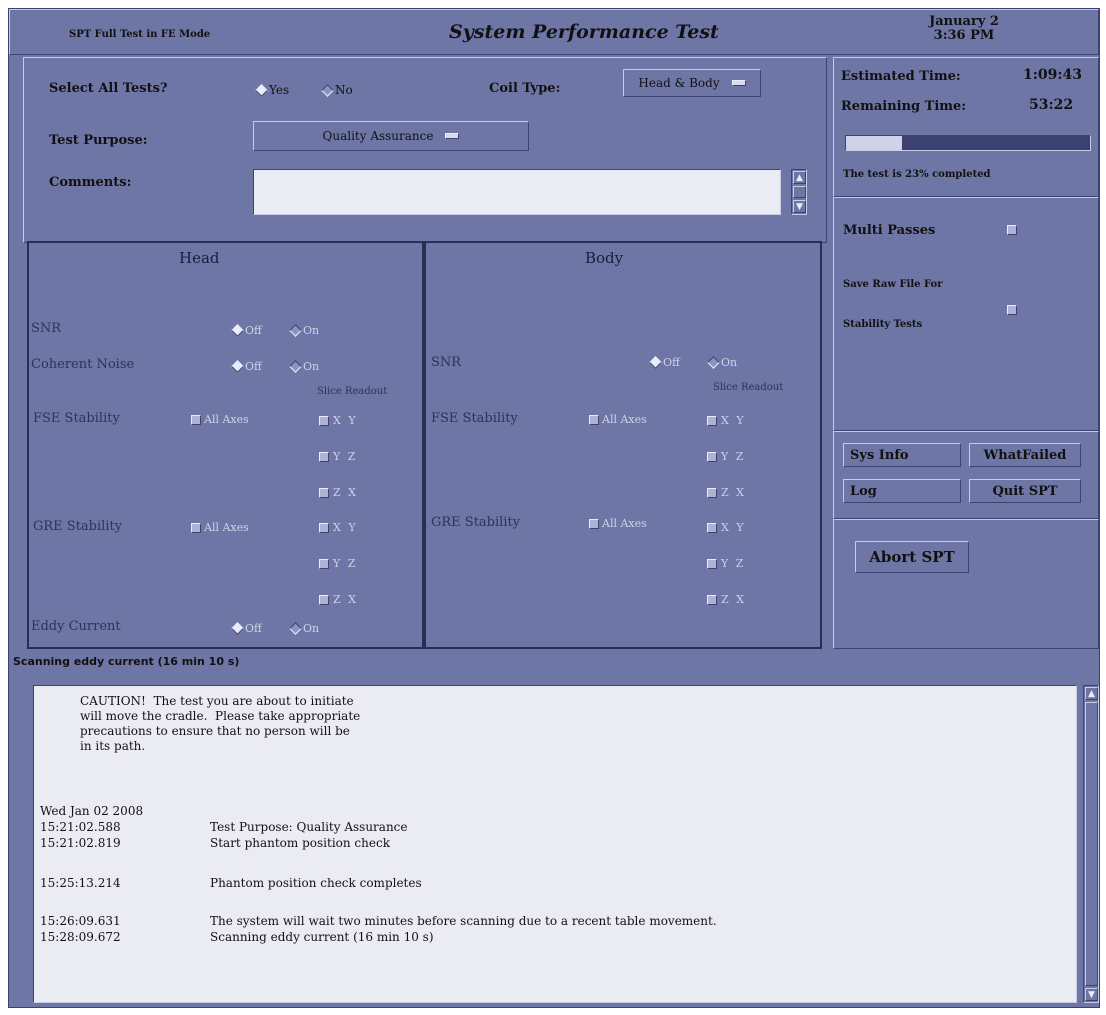 This screenshot has height=1015, width=1106. I want to click on head-gre-axis-xy: X Y, so click(338, 527).